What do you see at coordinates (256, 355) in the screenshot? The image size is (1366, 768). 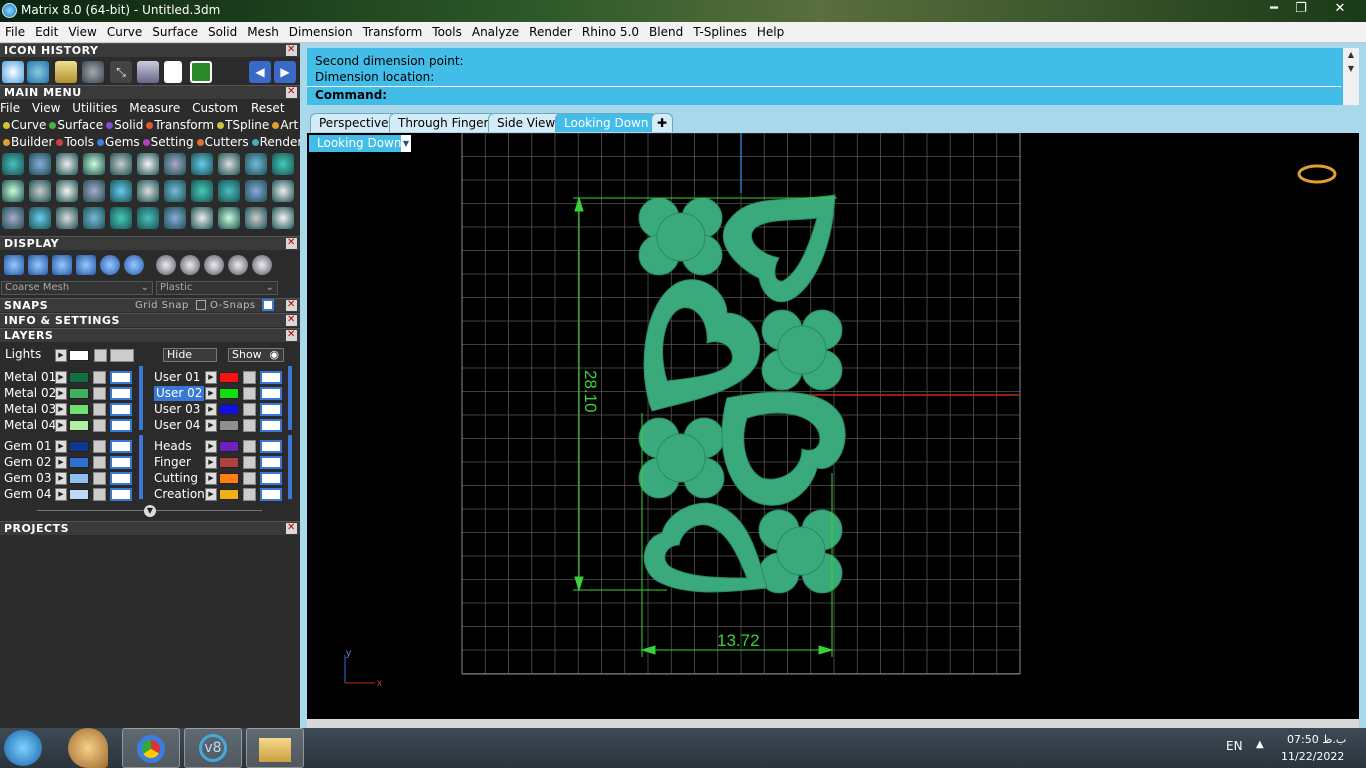 I see `show-button: Show ◉` at bounding box center [256, 355].